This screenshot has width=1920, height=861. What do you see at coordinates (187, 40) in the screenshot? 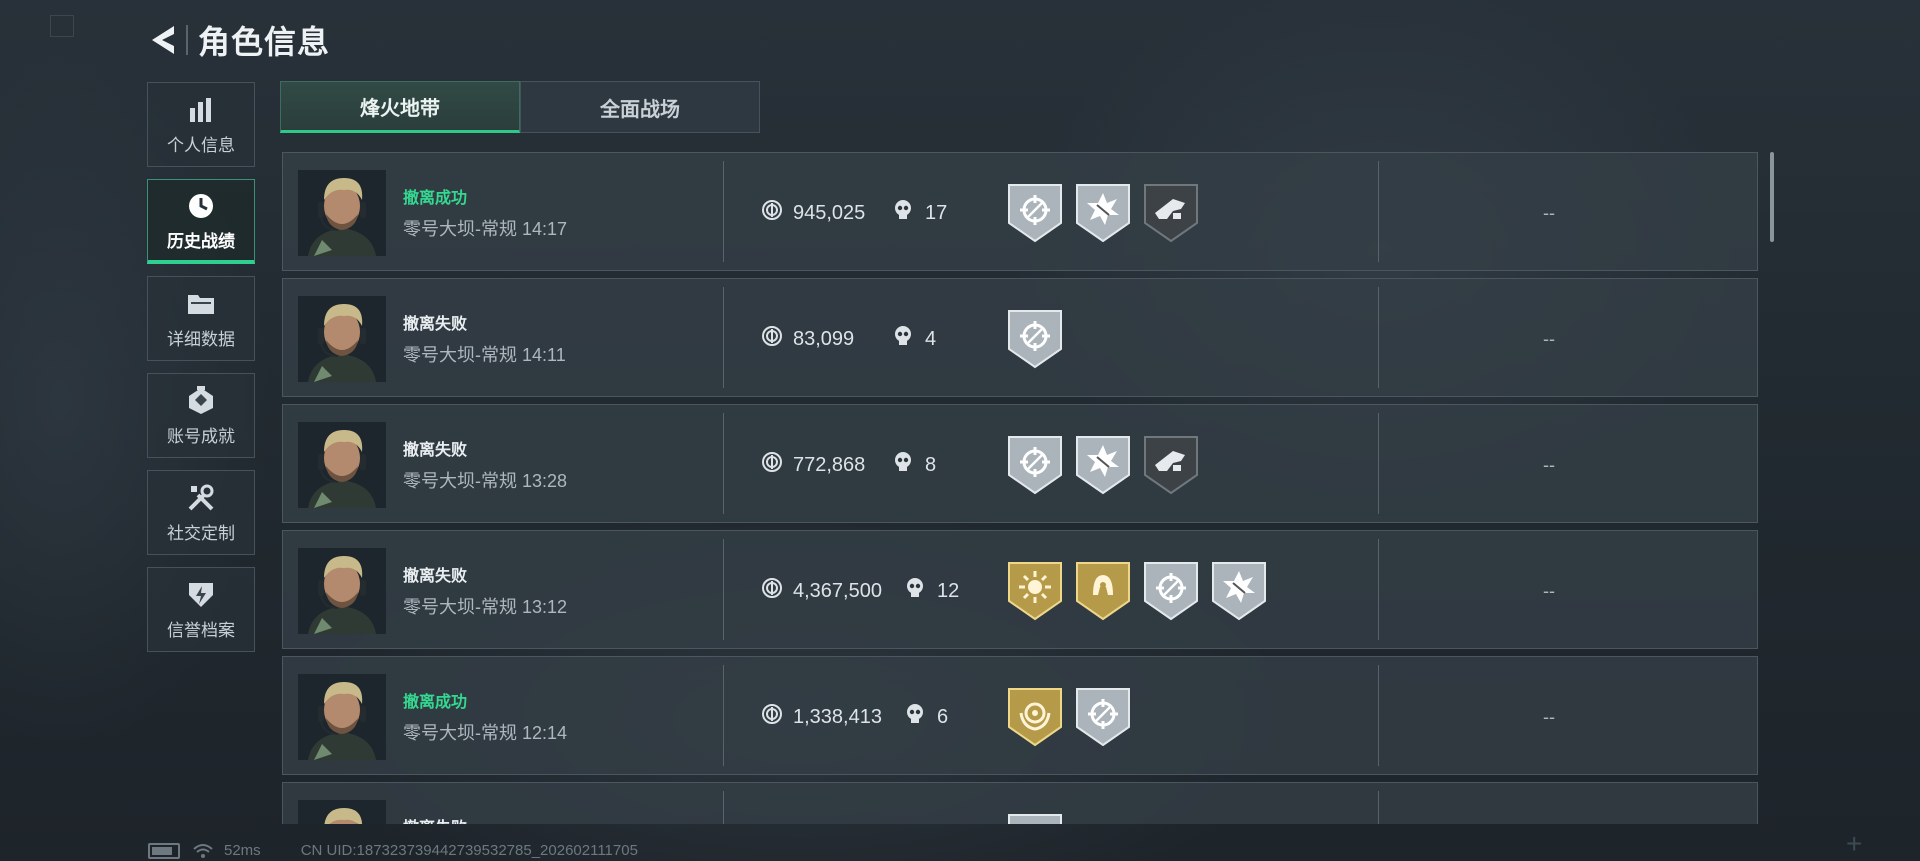
I see `header-divider` at bounding box center [187, 40].